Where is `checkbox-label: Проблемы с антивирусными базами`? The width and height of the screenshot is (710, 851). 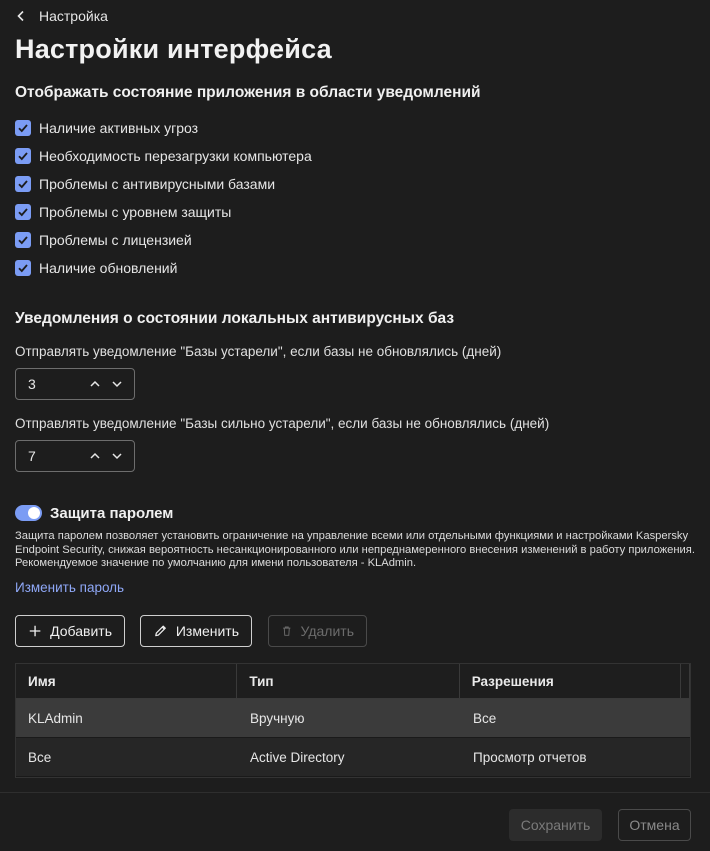 checkbox-label: Проблемы с антивирусными базами is located at coordinates (157, 184).